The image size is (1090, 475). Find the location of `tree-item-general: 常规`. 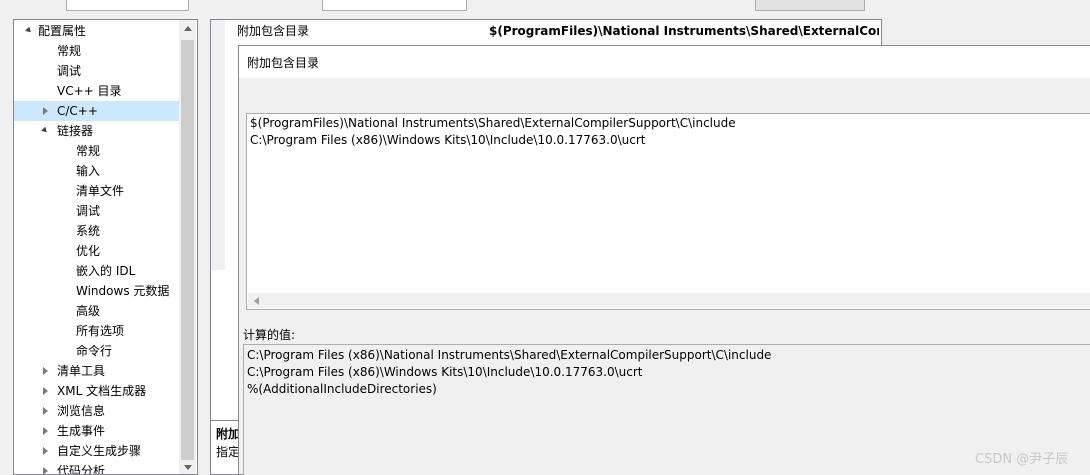

tree-item-general: 常规 is located at coordinates (96, 51).